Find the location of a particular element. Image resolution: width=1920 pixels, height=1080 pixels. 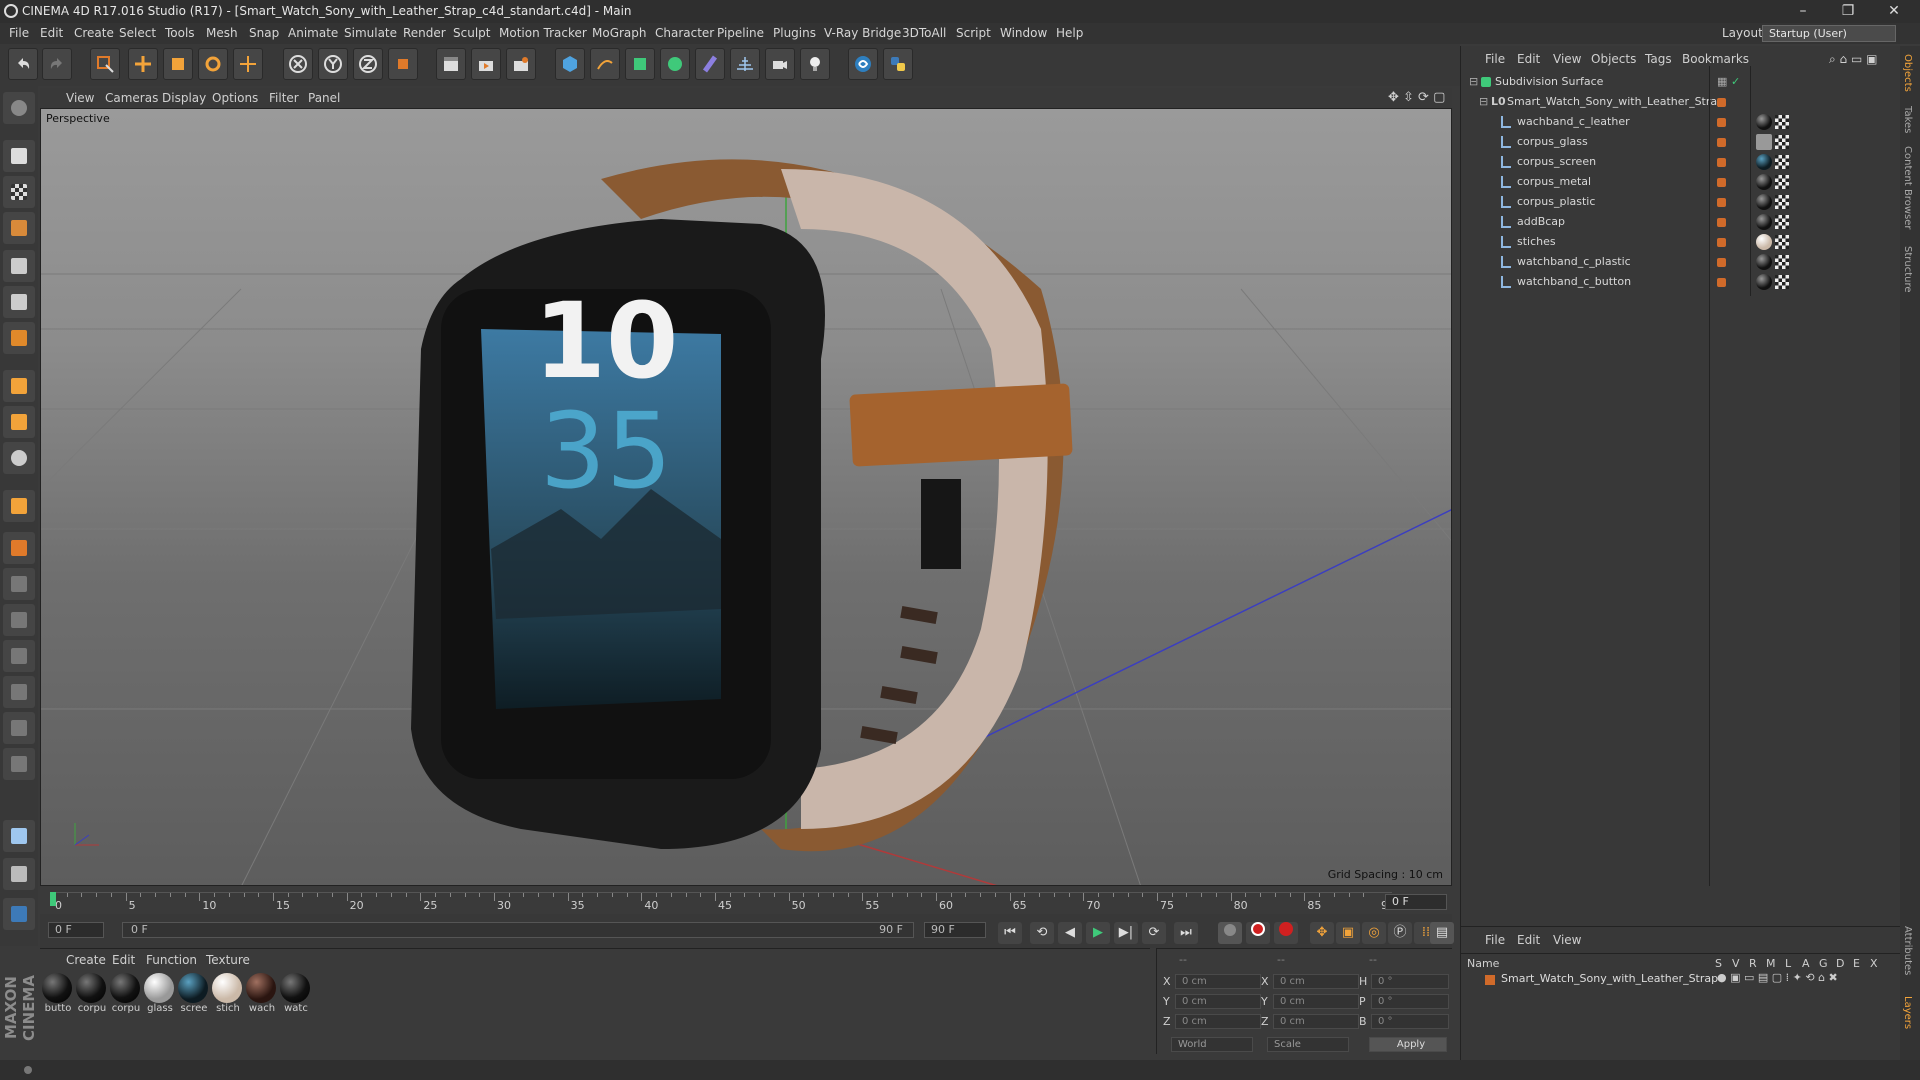

playhead is located at coordinates (53, 899).